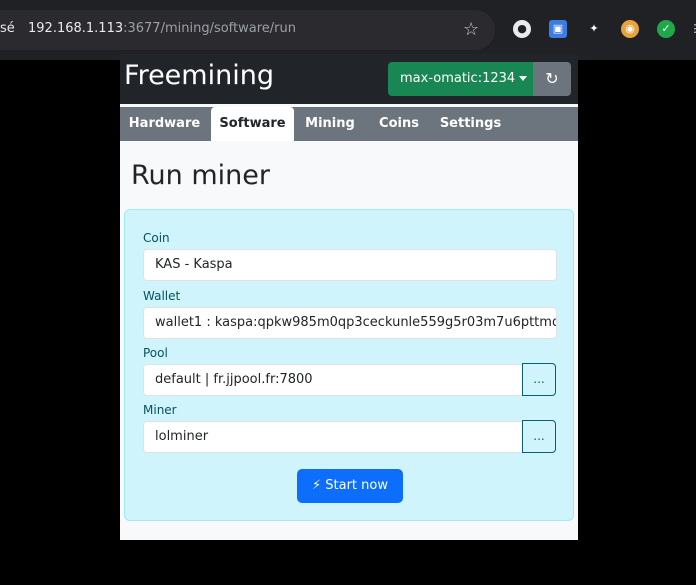 The image size is (696, 585). Describe the element at coordinates (523, 78) in the screenshot. I see `caret-down-icon` at that location.